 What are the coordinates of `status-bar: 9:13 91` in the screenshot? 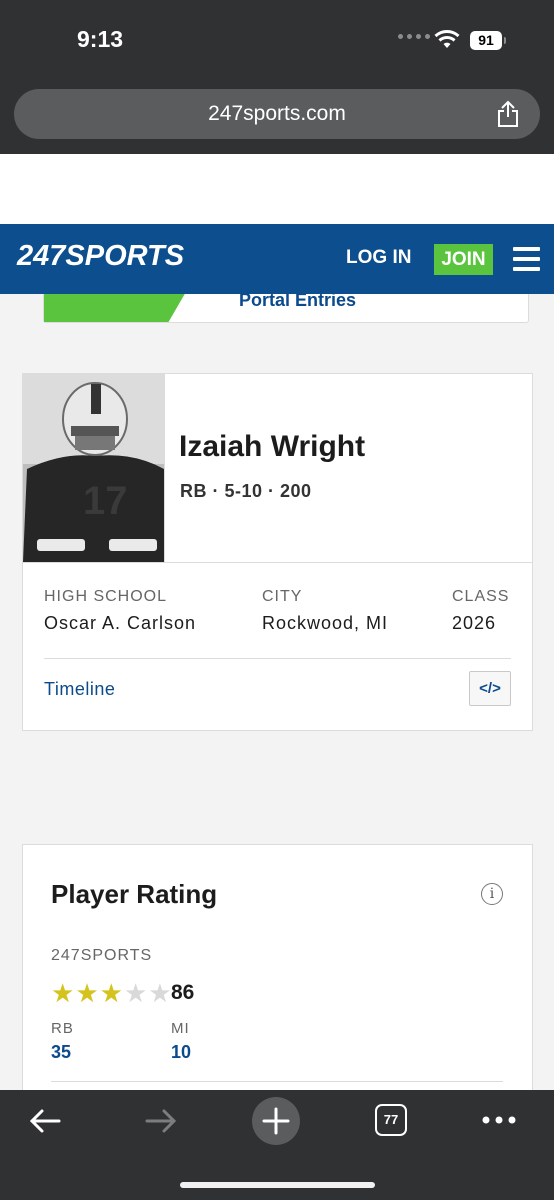 It's located at (277, 40).